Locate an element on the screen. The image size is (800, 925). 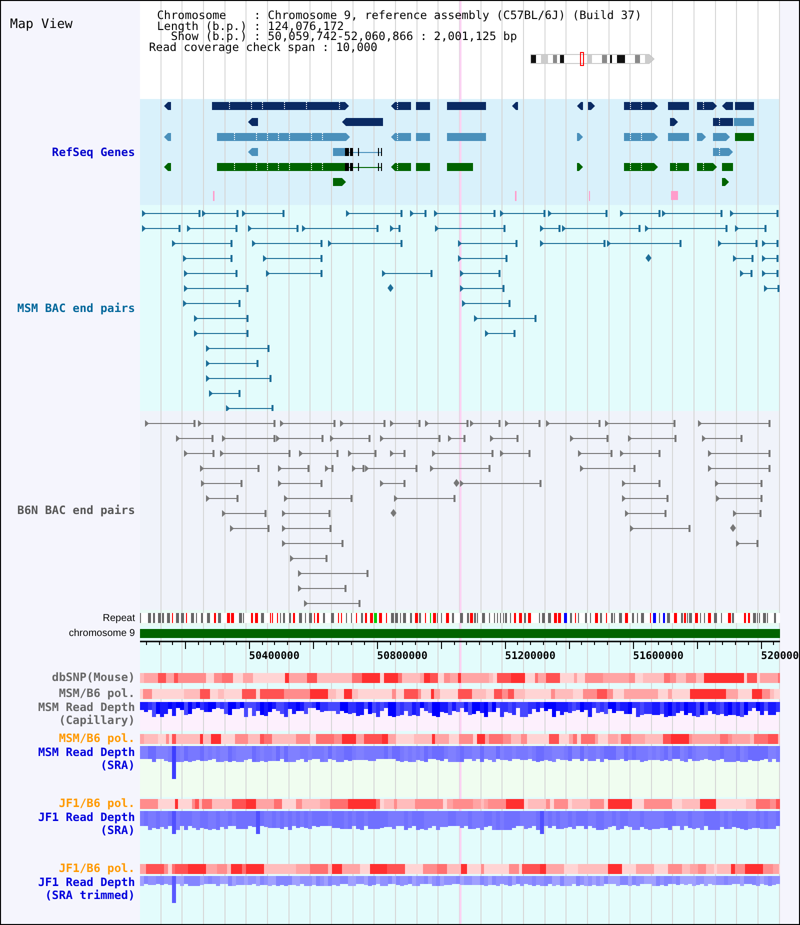
track-label: MSM Read Depth (SRA) is located at coordinates (86, 759).